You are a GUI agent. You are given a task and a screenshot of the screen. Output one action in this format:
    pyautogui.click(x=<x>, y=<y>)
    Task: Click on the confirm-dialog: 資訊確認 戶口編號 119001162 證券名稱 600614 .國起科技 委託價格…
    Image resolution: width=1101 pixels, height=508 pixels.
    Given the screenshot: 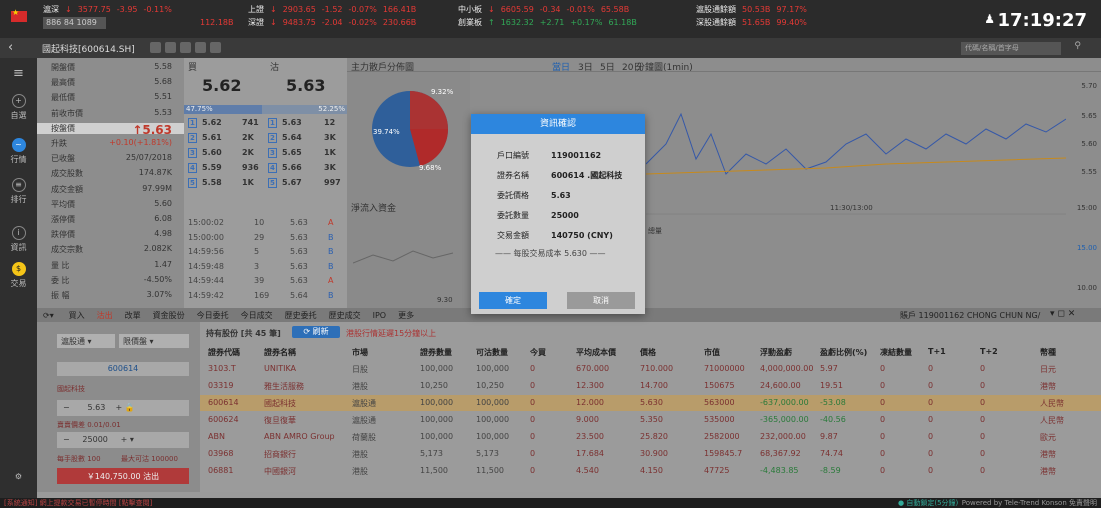 What is the action you would take?
    pyautogui.click(x=558, y=214)
    